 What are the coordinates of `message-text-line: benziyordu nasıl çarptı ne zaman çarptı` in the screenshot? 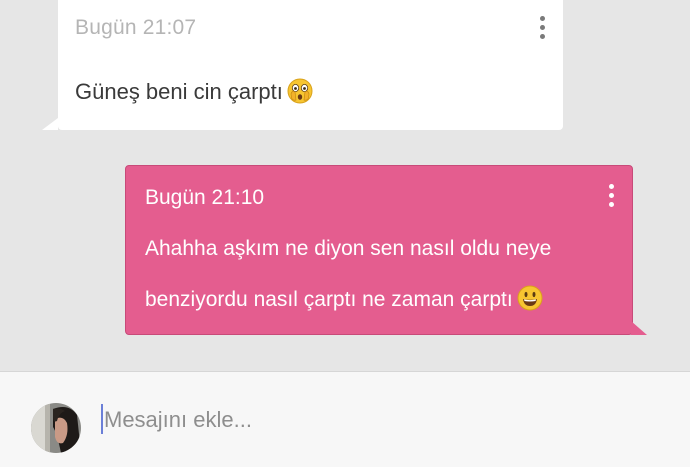 It's located at (344, 298).